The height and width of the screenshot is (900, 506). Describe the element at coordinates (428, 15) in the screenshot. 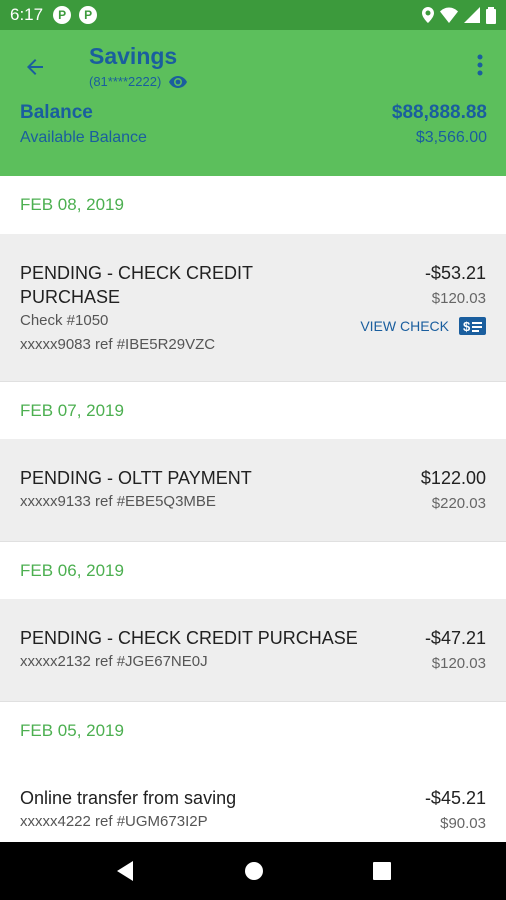

I see `location-icon` at that location.